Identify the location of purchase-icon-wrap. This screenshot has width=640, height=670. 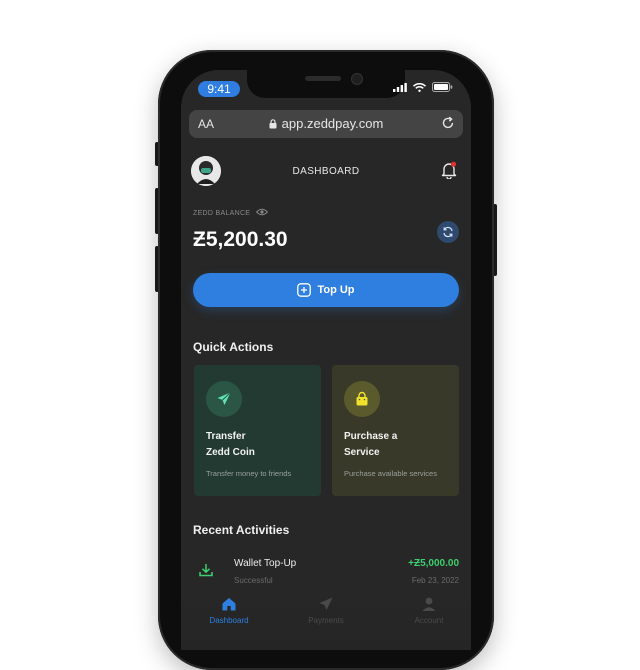
(362, 399).